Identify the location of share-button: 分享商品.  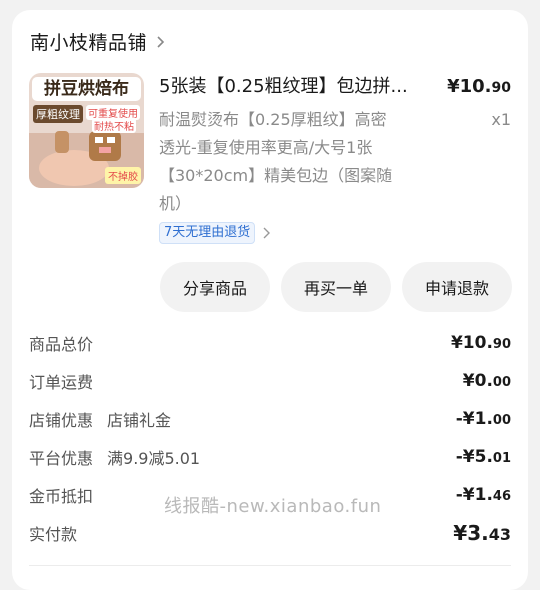
(215, 287).